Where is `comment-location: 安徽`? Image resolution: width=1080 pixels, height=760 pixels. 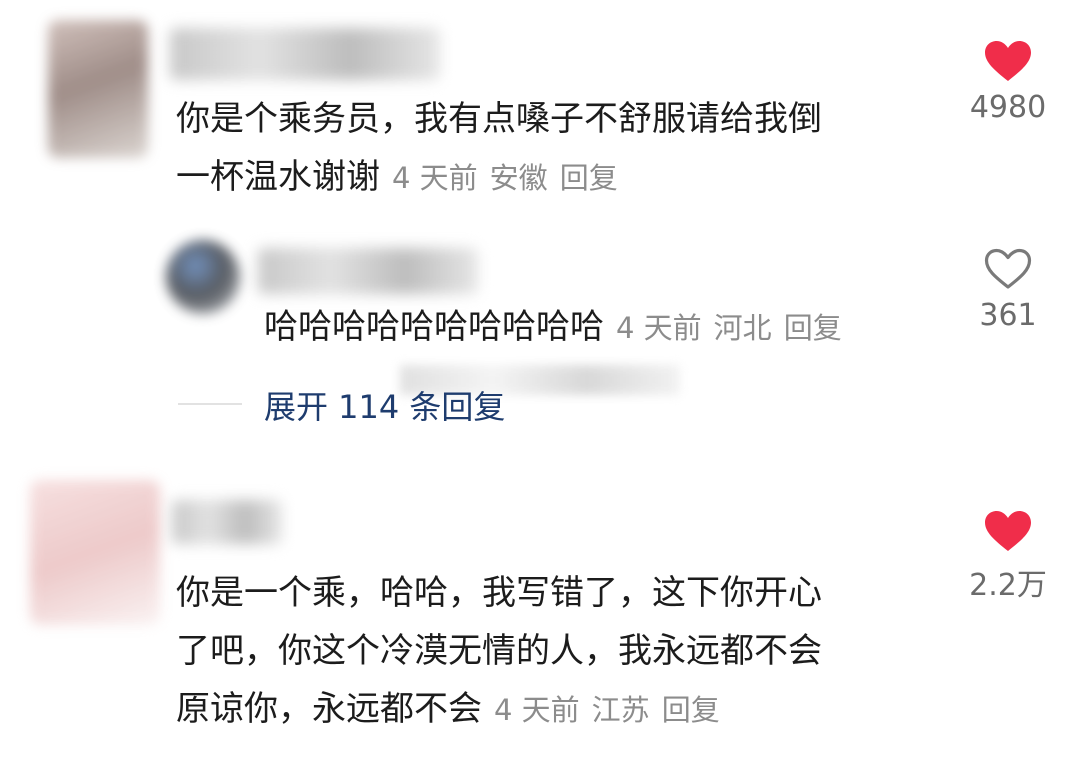
comment-location: 安徽 is located at coordinates (518, 178).